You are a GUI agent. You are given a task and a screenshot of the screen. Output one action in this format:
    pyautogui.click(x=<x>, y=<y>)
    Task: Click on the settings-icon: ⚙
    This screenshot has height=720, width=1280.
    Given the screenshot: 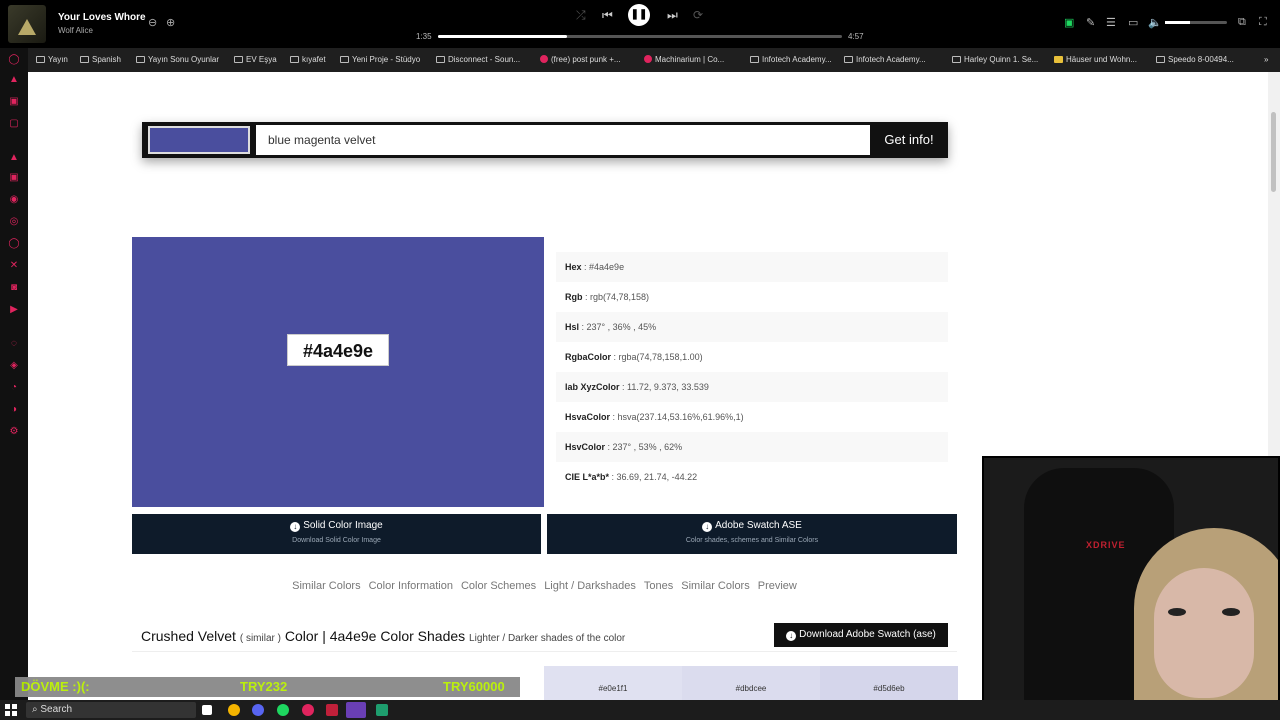 What is the action you would take?
    pyautogui.click(x=14, y=432)
    